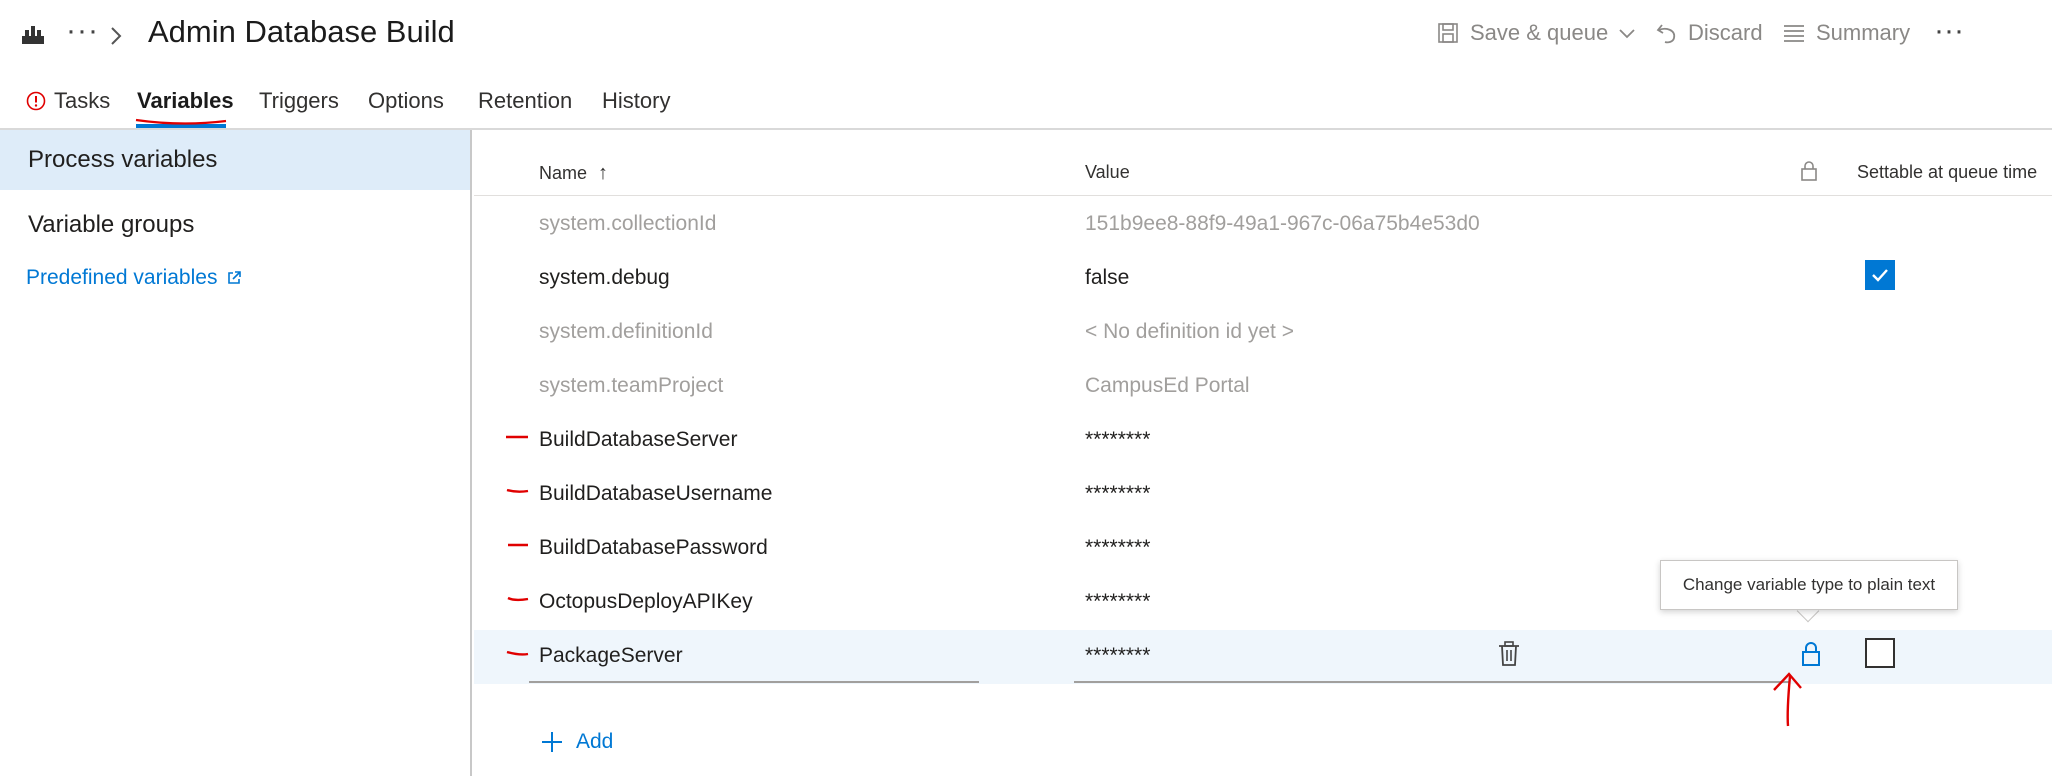  Describe the element at coordinates (33, 35) in the screenshot. I see `pipeline-build-icon` at that location.